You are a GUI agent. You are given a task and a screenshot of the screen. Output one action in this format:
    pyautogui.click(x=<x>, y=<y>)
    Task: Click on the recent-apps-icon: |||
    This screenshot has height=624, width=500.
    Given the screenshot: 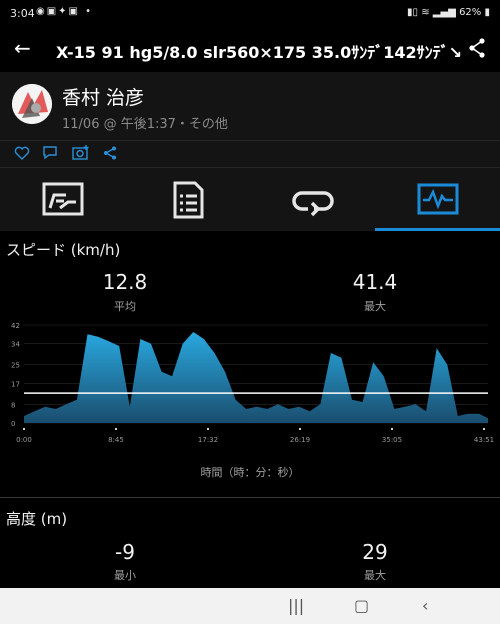 What is the action you would take?
    pyautogui.click(x=296, y=605)
    